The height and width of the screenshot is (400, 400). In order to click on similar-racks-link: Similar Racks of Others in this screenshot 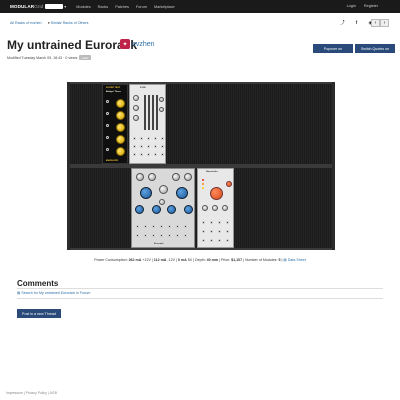, I will do `click(70, 23)`.